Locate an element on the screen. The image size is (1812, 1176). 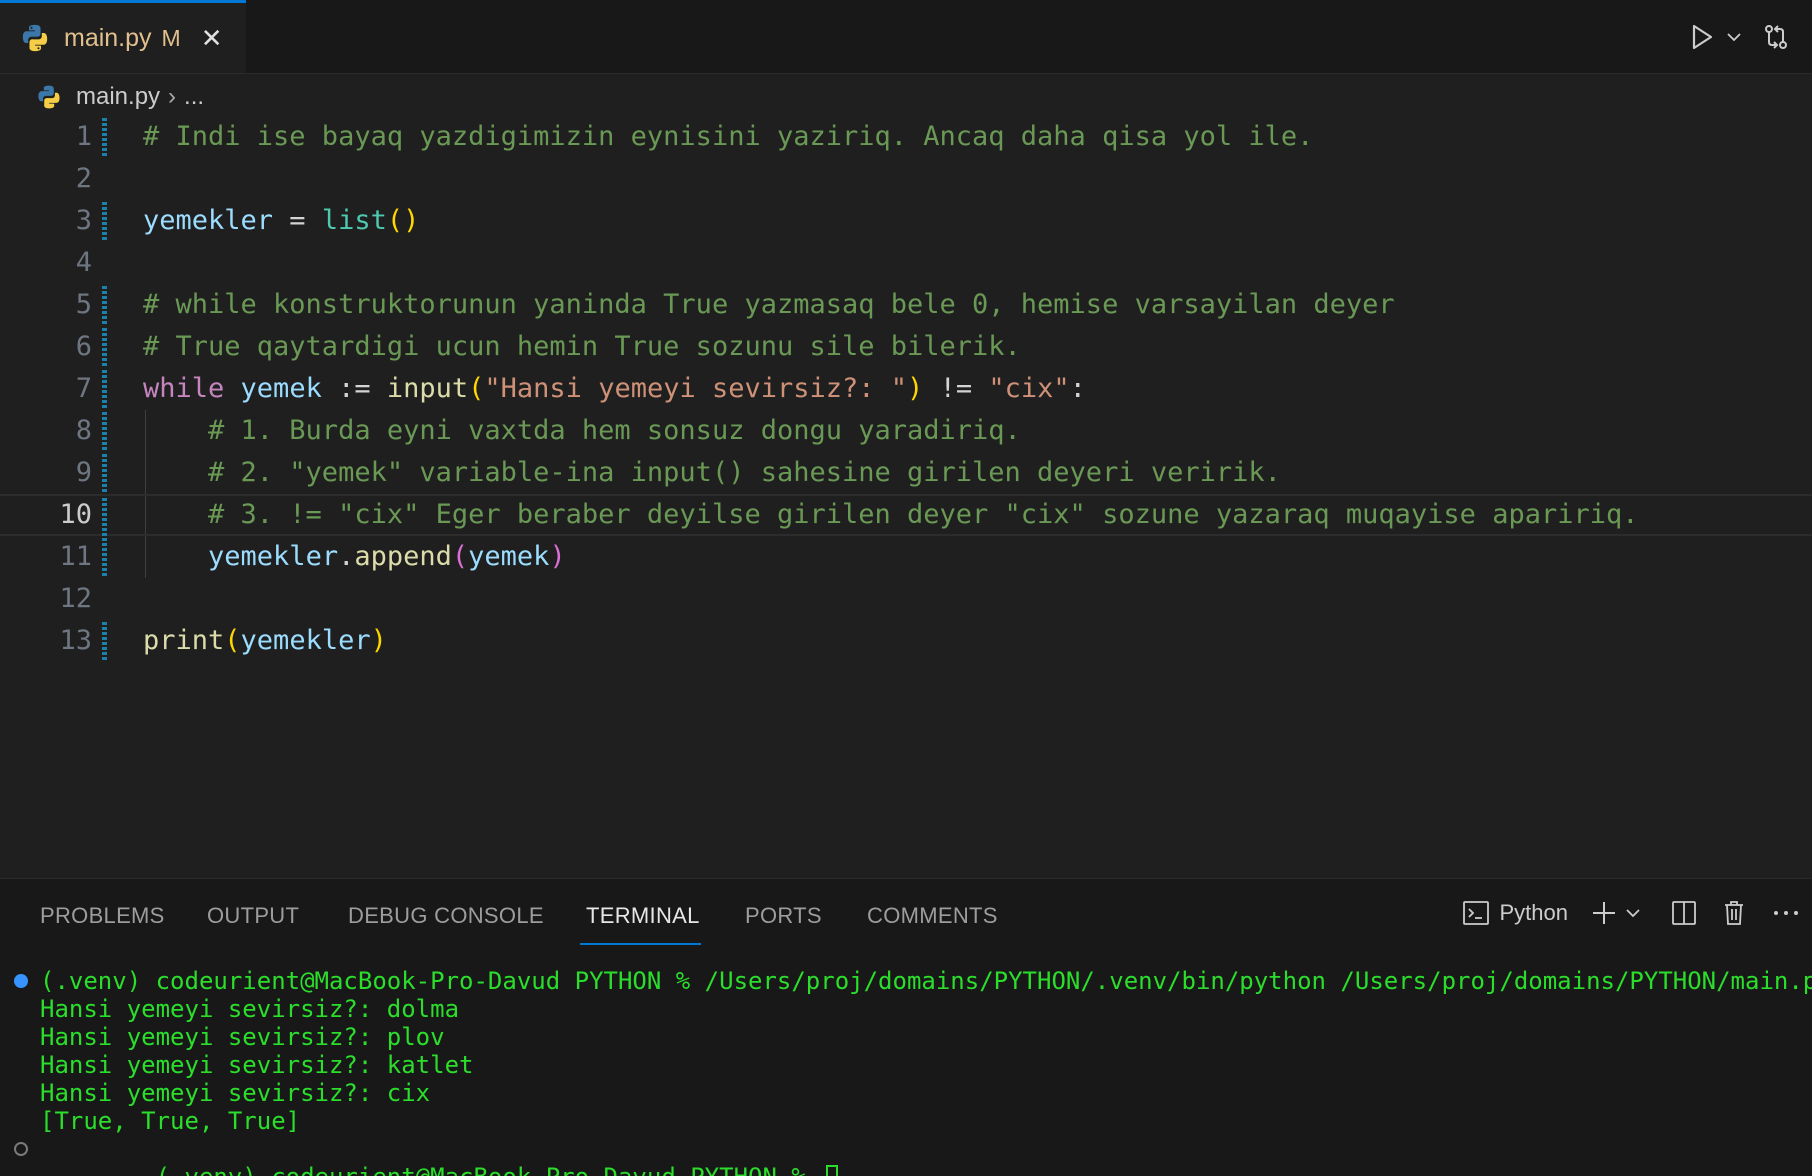
close-icon: ✕ is located at coordinates (212, 38).